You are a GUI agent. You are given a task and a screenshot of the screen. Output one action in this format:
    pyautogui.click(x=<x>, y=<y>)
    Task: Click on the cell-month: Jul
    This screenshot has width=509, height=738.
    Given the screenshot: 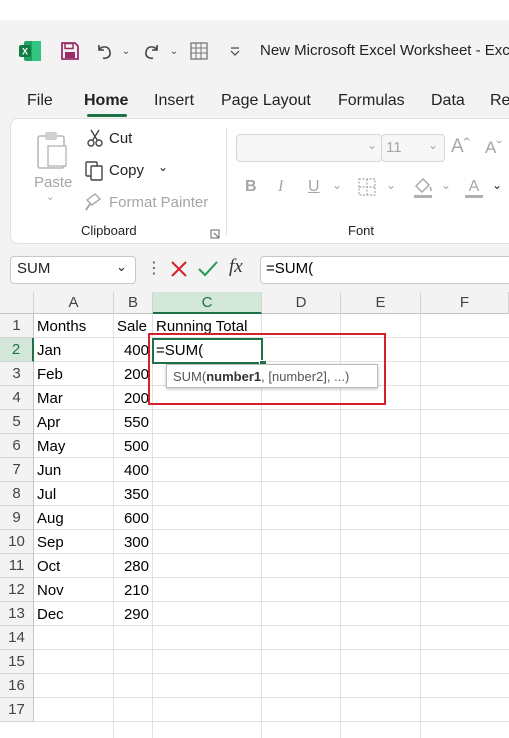 What is the action you would take?
    pyautogui.click(x=73, y=495)
    